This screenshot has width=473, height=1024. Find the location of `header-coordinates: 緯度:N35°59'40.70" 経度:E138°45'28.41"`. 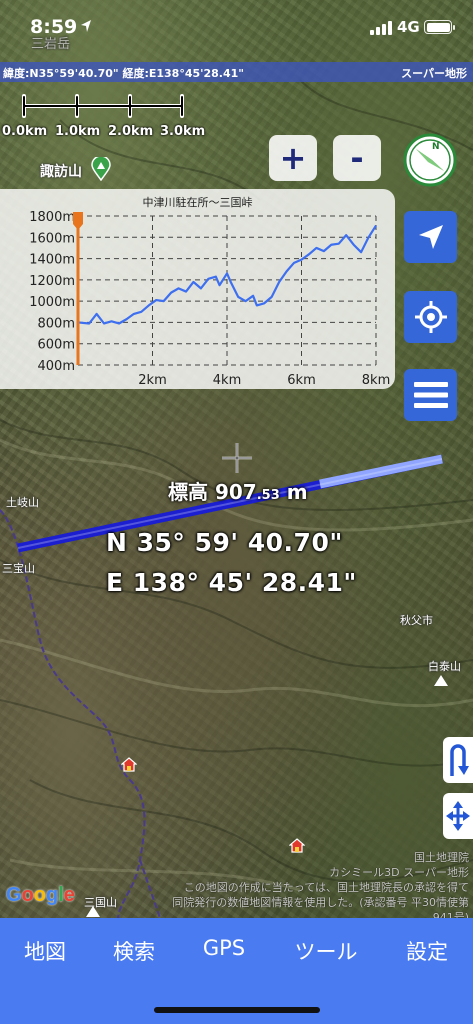

header-coordinates: 緯度:N35°59'40.70" 経度:E138°45'28.41" is located at coordinates (124, 73).